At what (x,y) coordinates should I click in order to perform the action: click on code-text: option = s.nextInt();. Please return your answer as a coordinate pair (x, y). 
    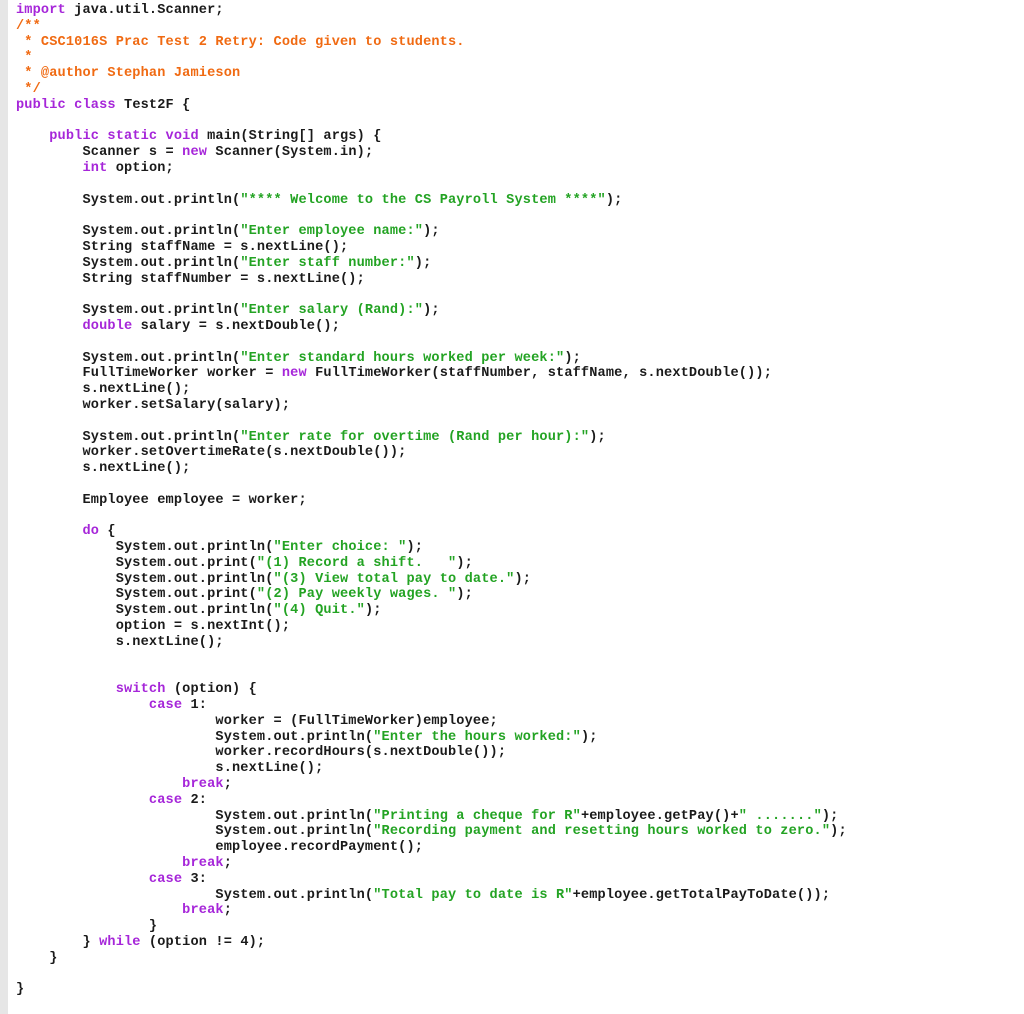
    Looking at the image, I should click on (153, 627).